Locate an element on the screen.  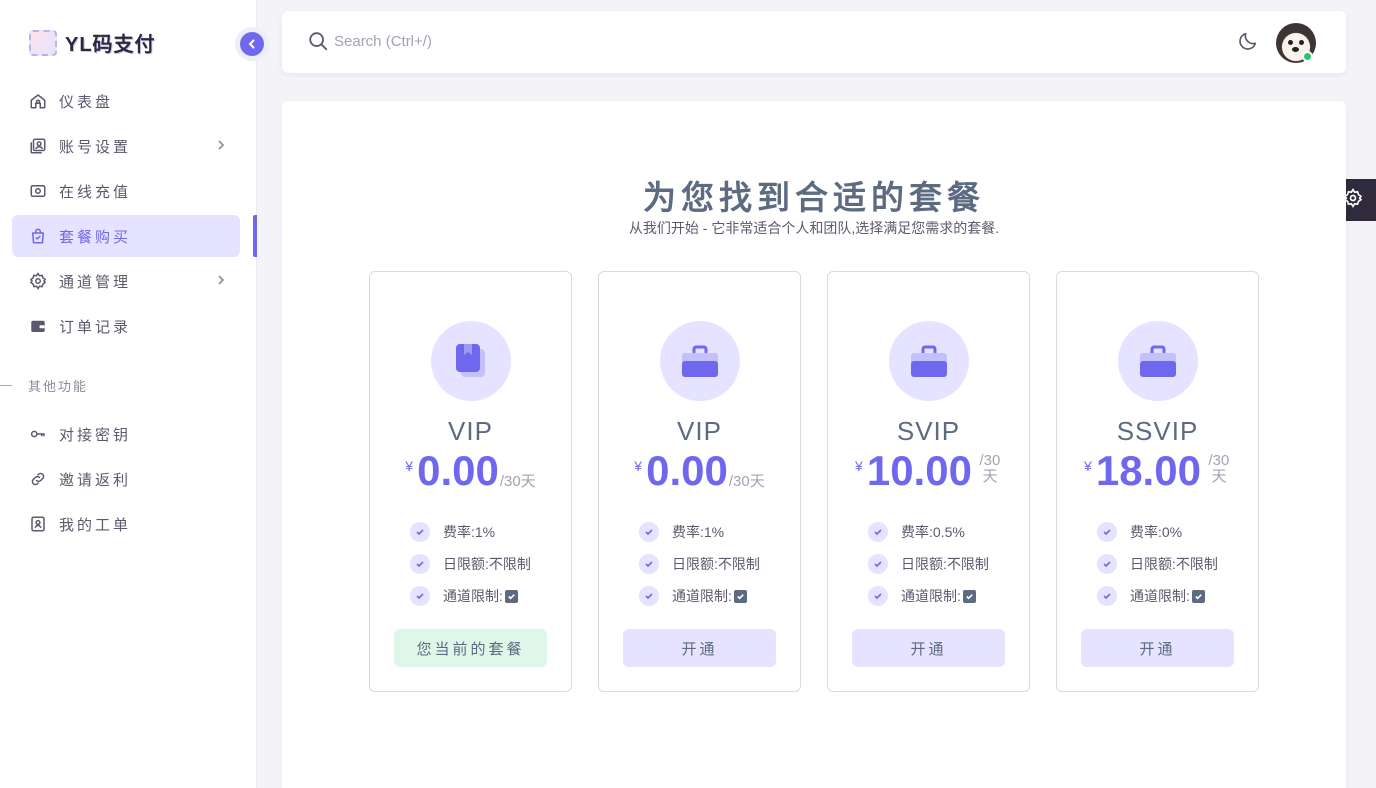
sidebar-item-label: 订单记录 is located at coordinates (95, 327).